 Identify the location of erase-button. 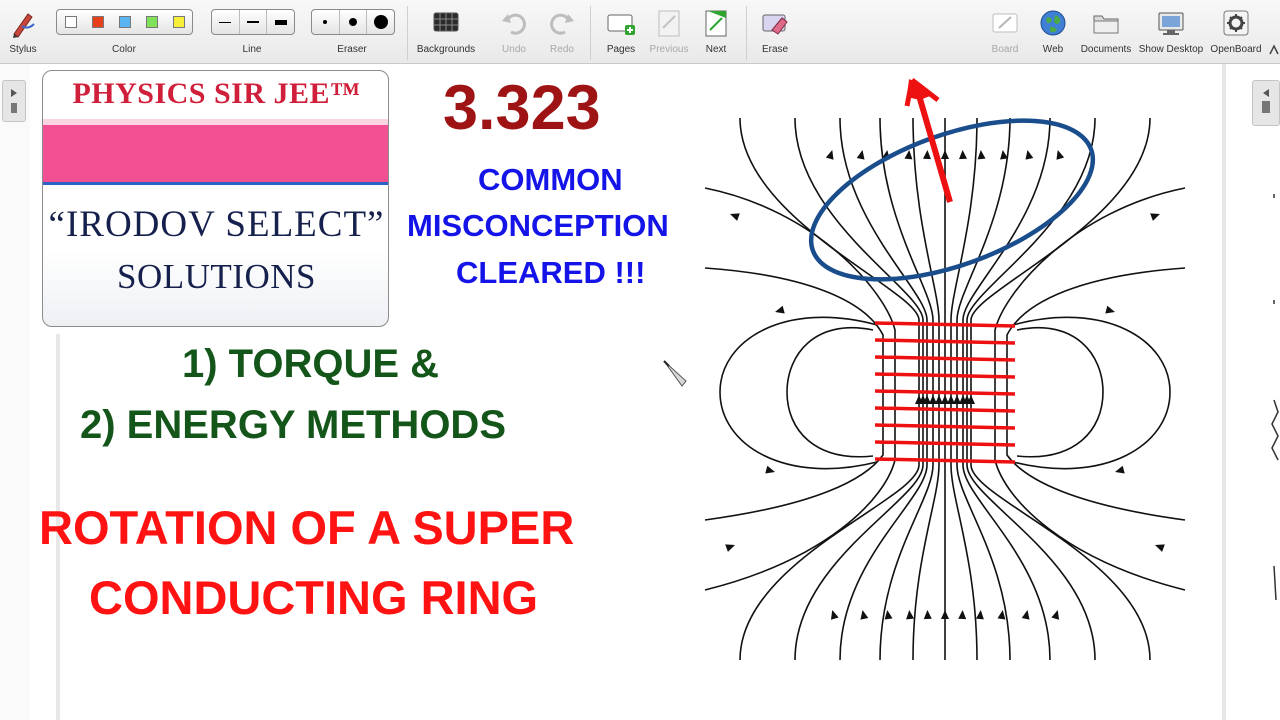
(775, 23).